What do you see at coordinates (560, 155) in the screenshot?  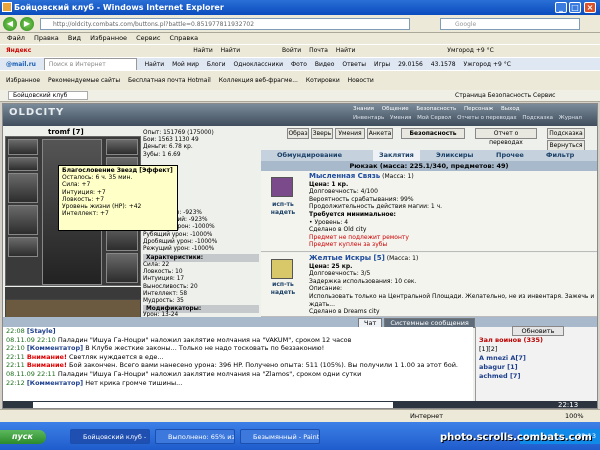 I see `tab-filter: Фильтр` at bounding box center [560, 155].